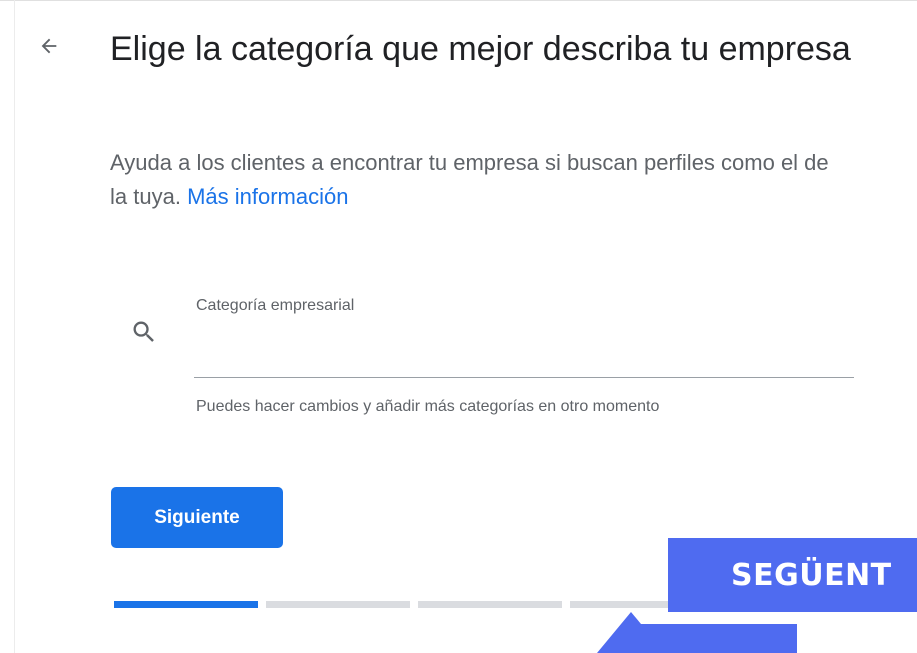  Describe the element at coordinates (14, 326) in the screenshot. I see `left-border` at that location.